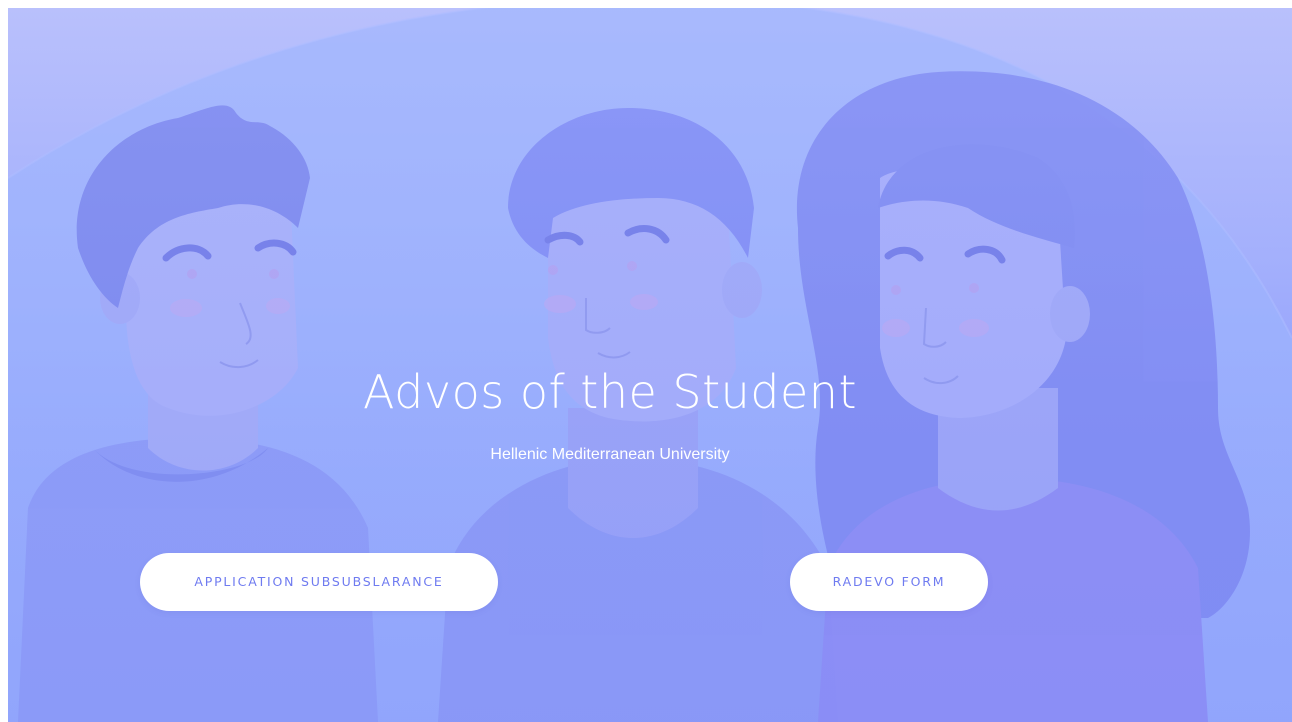  Describe the element at coordinates (610, 392) in the screenshot. I see `page-title: Advos of the Student` at that location.